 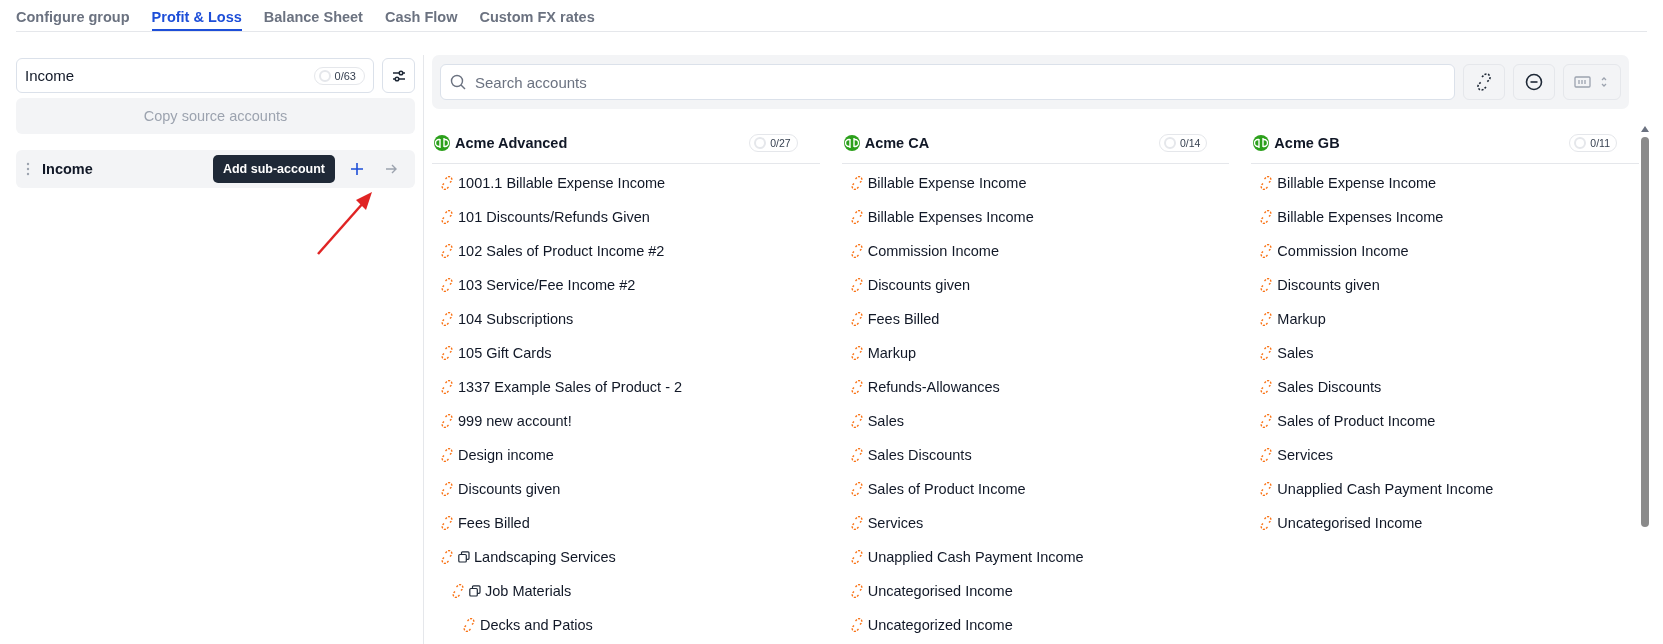 I want to click on group-name-field: Income 0/63, so click(x=195, y=75).